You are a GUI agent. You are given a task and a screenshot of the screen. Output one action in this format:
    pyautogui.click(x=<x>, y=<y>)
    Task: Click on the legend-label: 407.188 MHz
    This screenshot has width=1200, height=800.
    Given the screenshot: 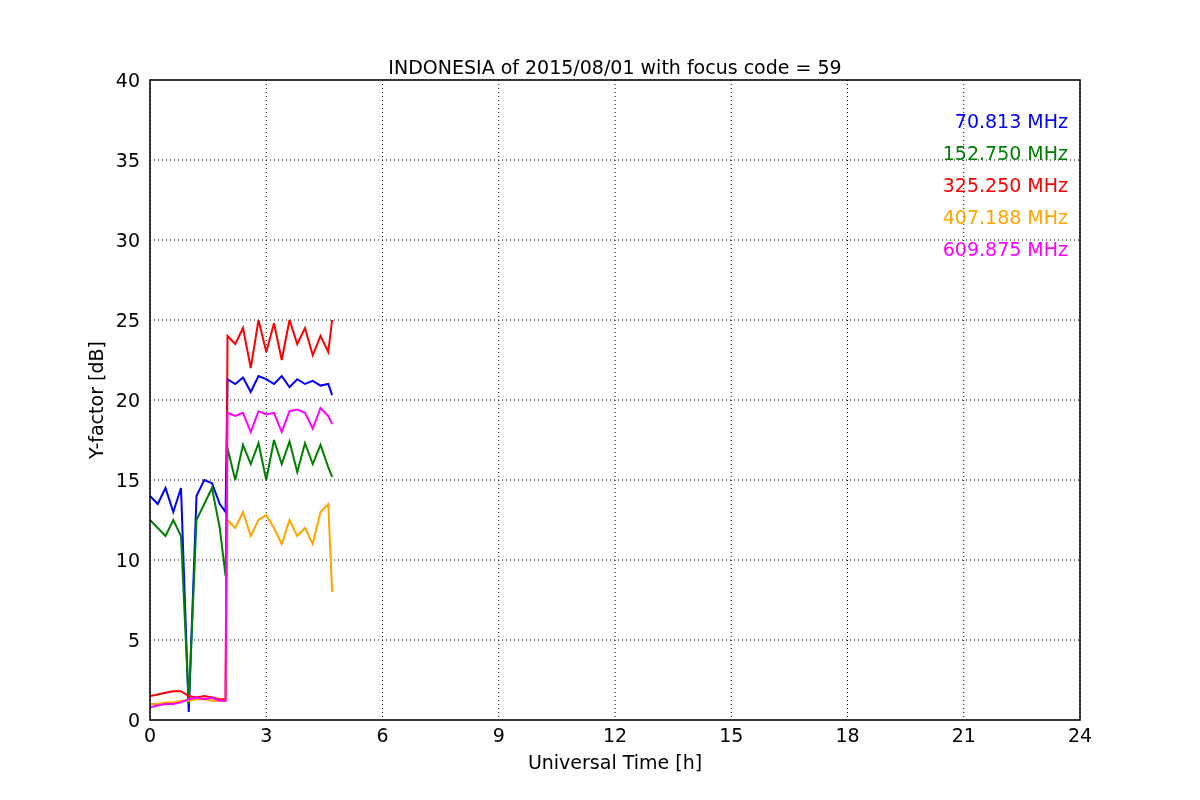 What is the action you would take?
    pyautogui.click(x=1005, y=217)
    